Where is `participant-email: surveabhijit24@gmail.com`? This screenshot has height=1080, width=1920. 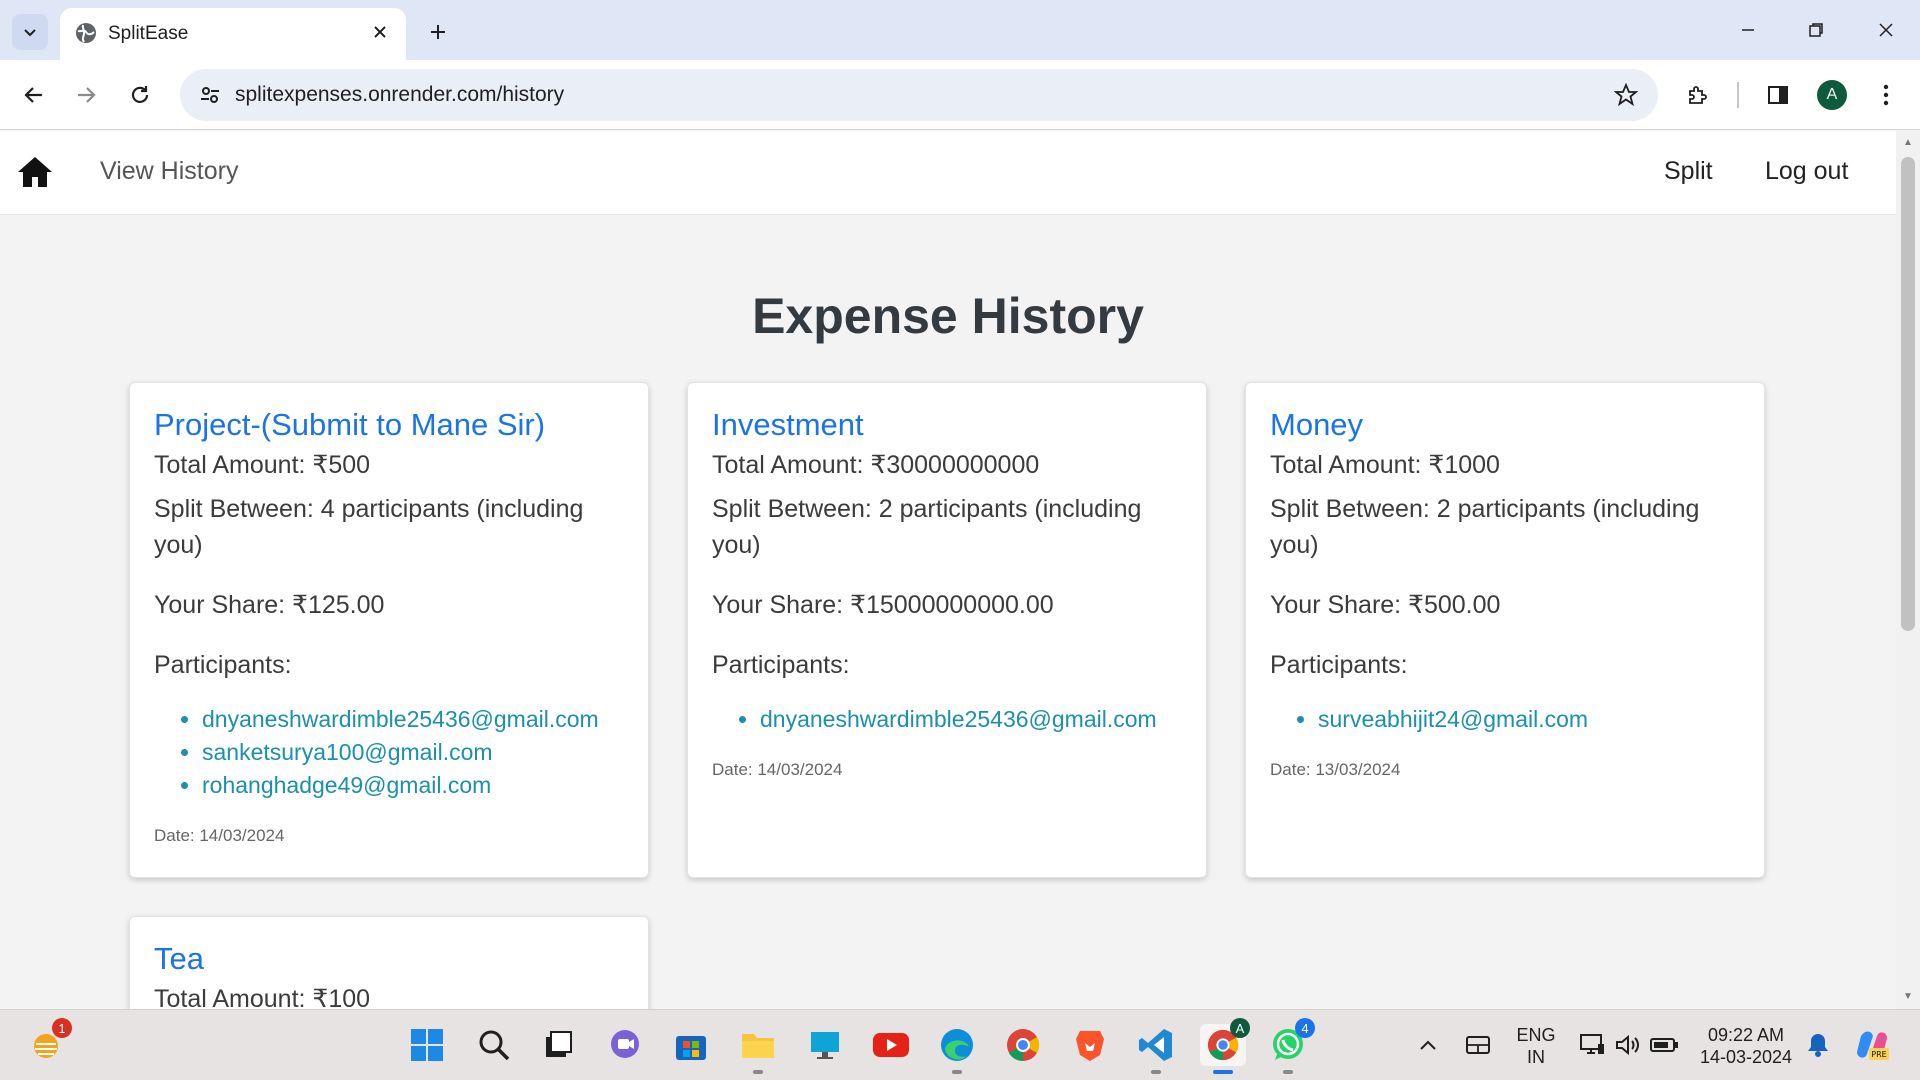 participant-email: surveabhijit24@gmail.com is located at coordinates (1529, 719).